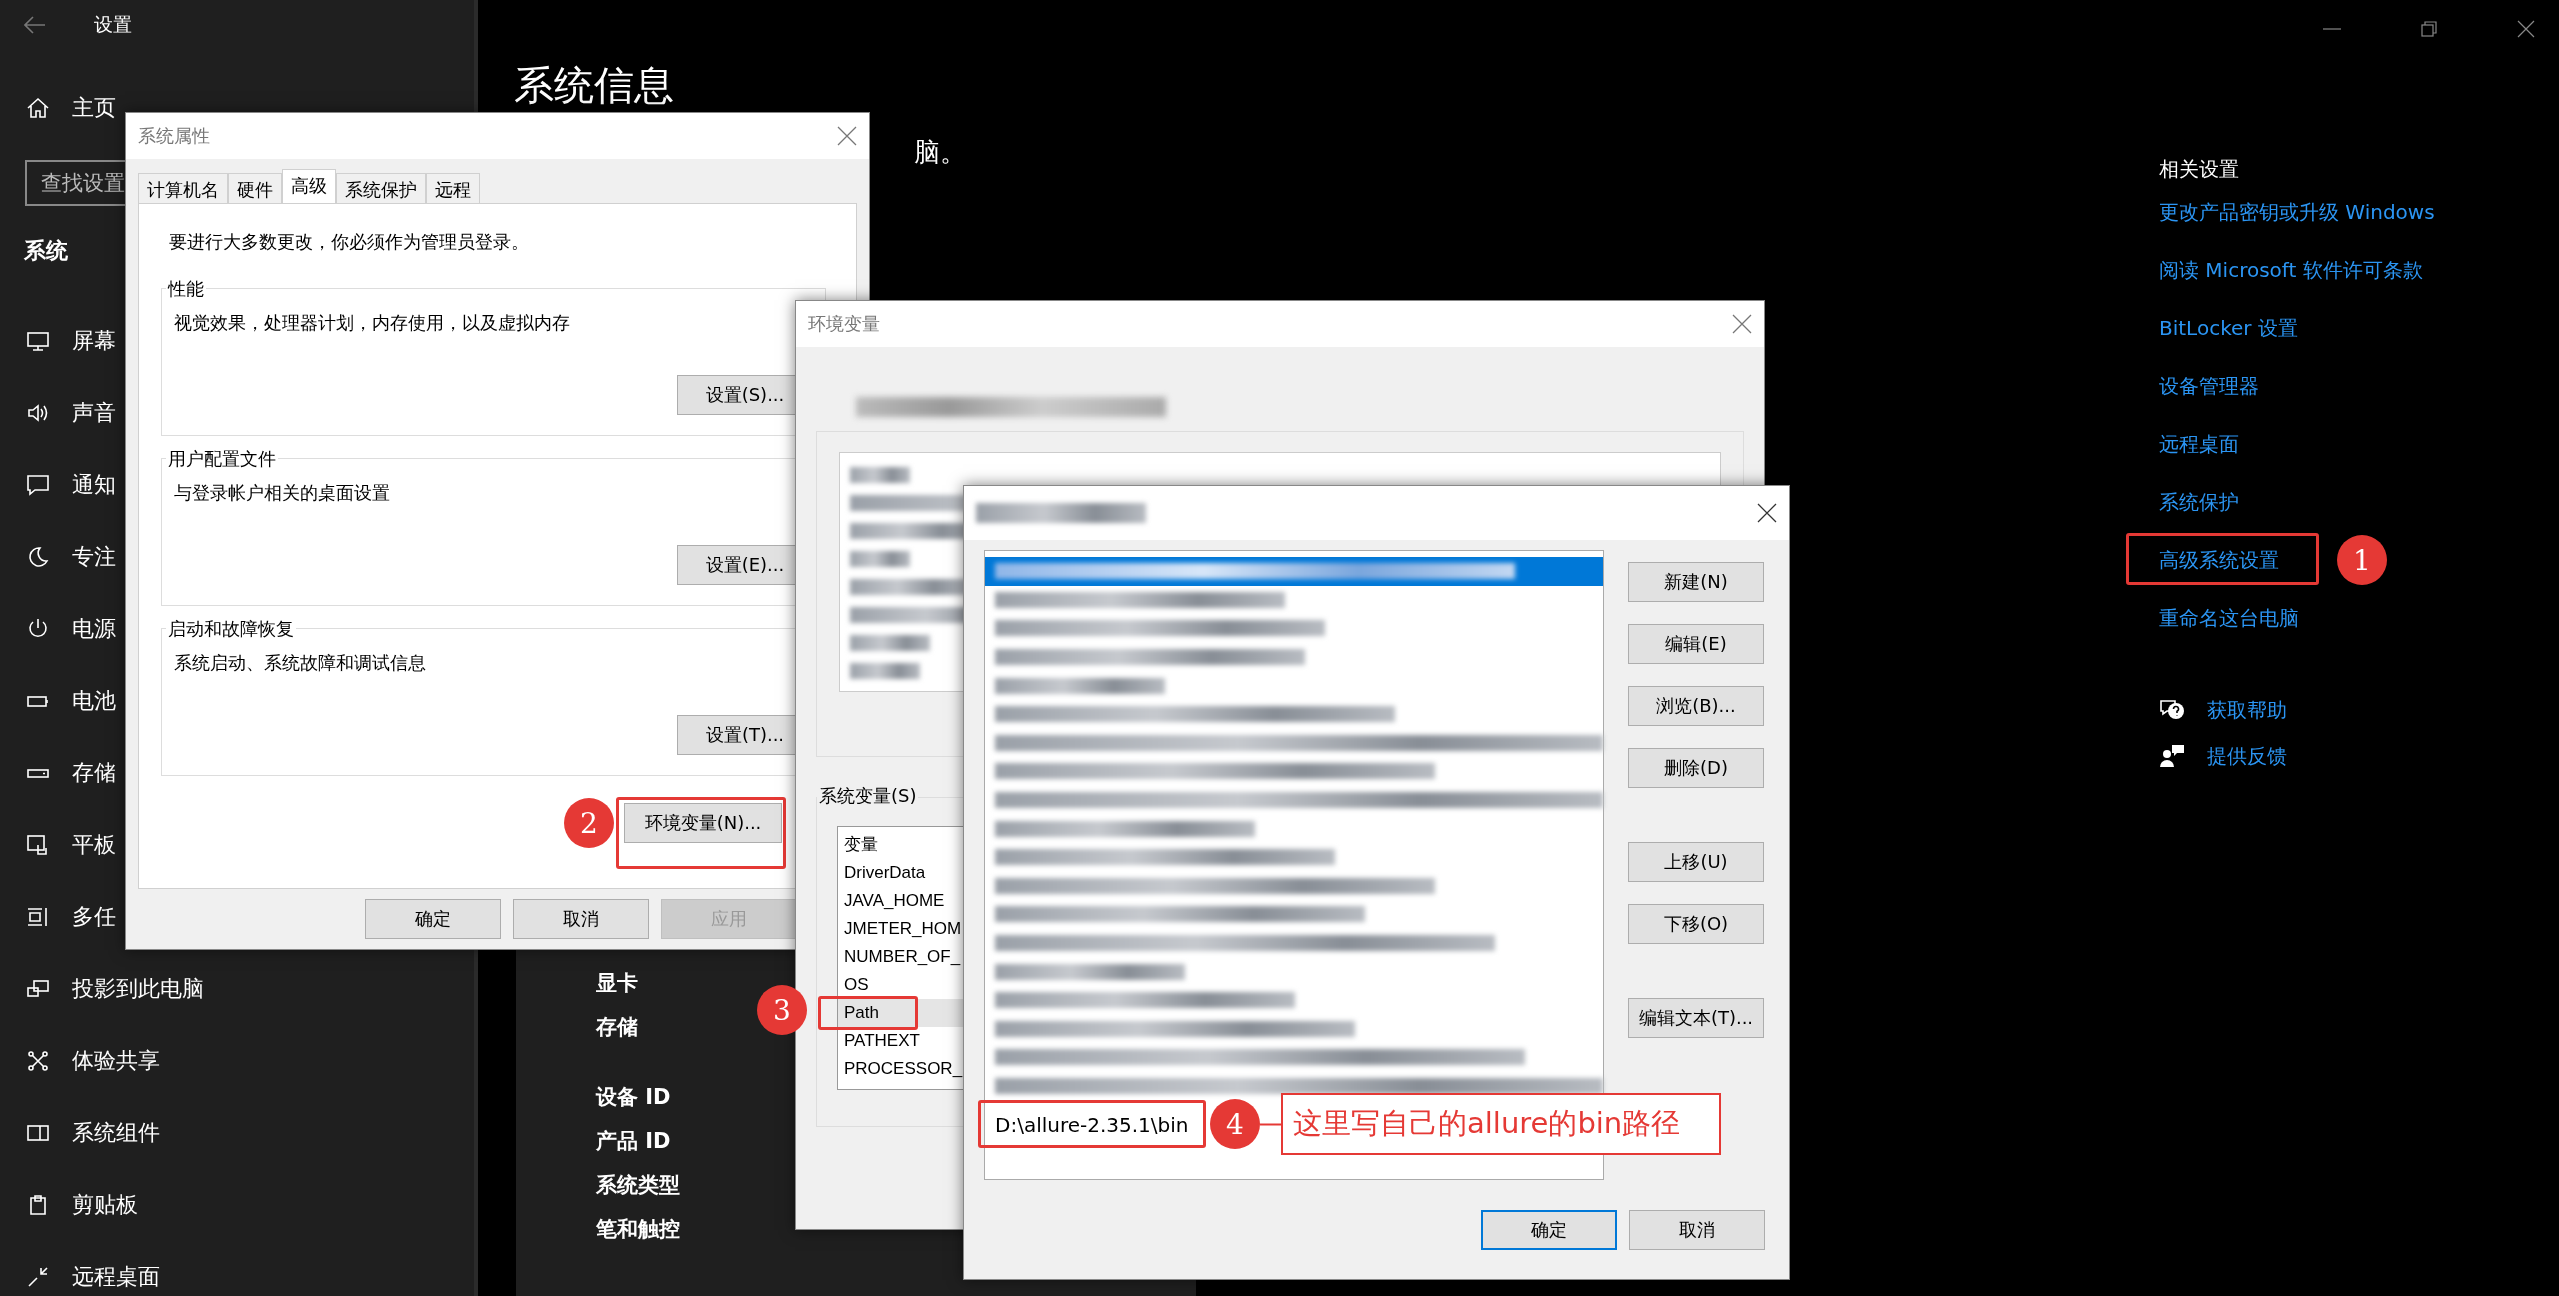  What do you see at coordinates (174, 136) in the screenshot?
I see `dialog-title: 系统属性` at bounding box center [174, 136].